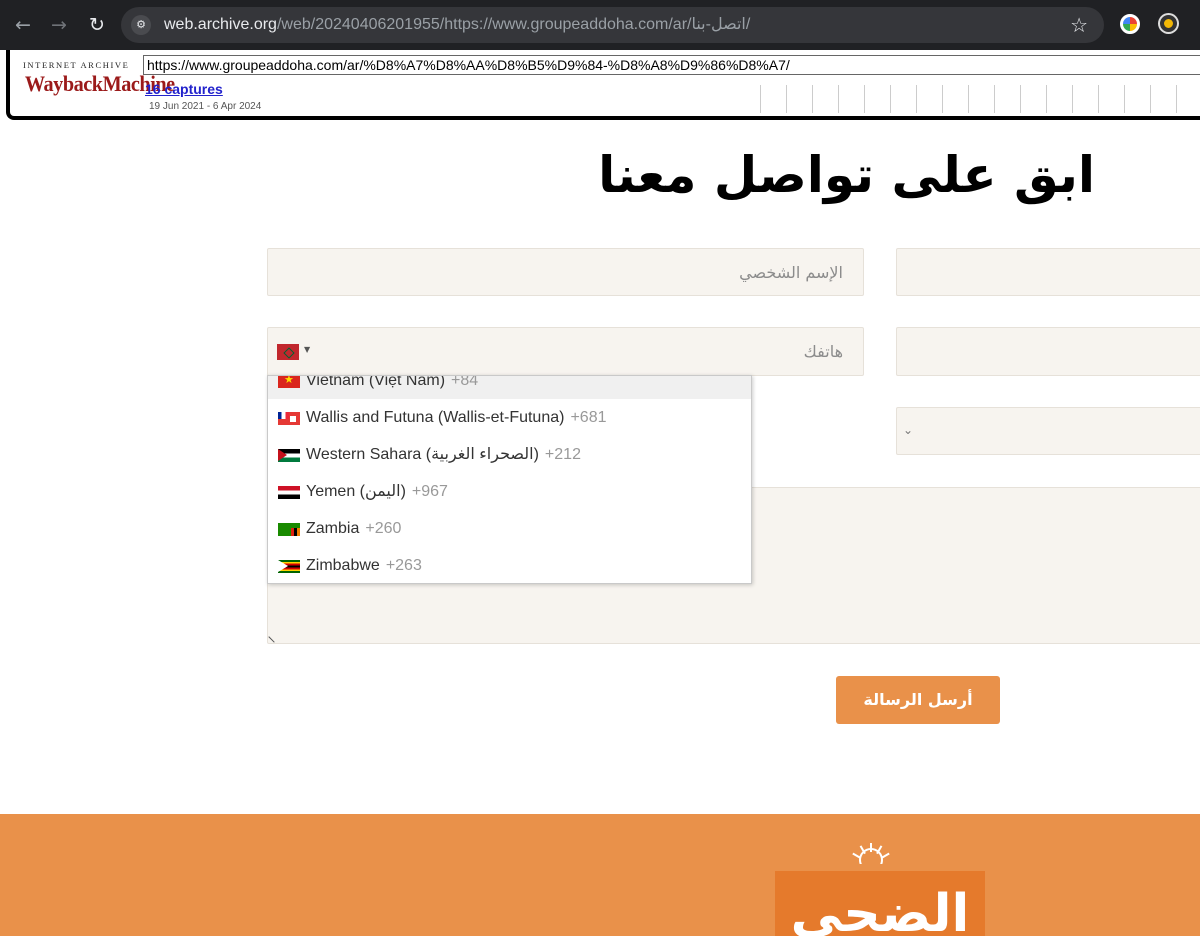  Describe the element at coordinates (871, 852) in the screenshot. I see `sun-icon` at that location.